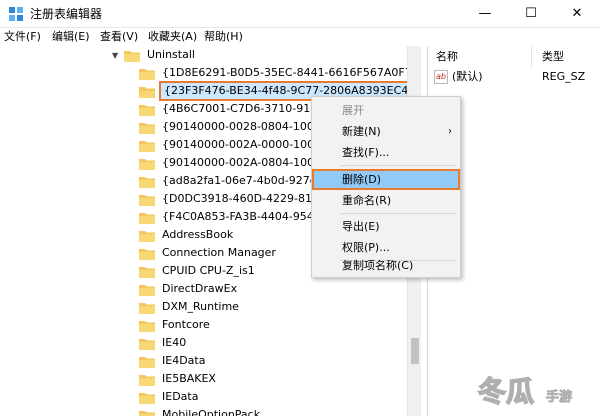 This screenshot has width=600, height=416. I want to click on menu-favorites: 收藏夹(A), so click(172, 37).